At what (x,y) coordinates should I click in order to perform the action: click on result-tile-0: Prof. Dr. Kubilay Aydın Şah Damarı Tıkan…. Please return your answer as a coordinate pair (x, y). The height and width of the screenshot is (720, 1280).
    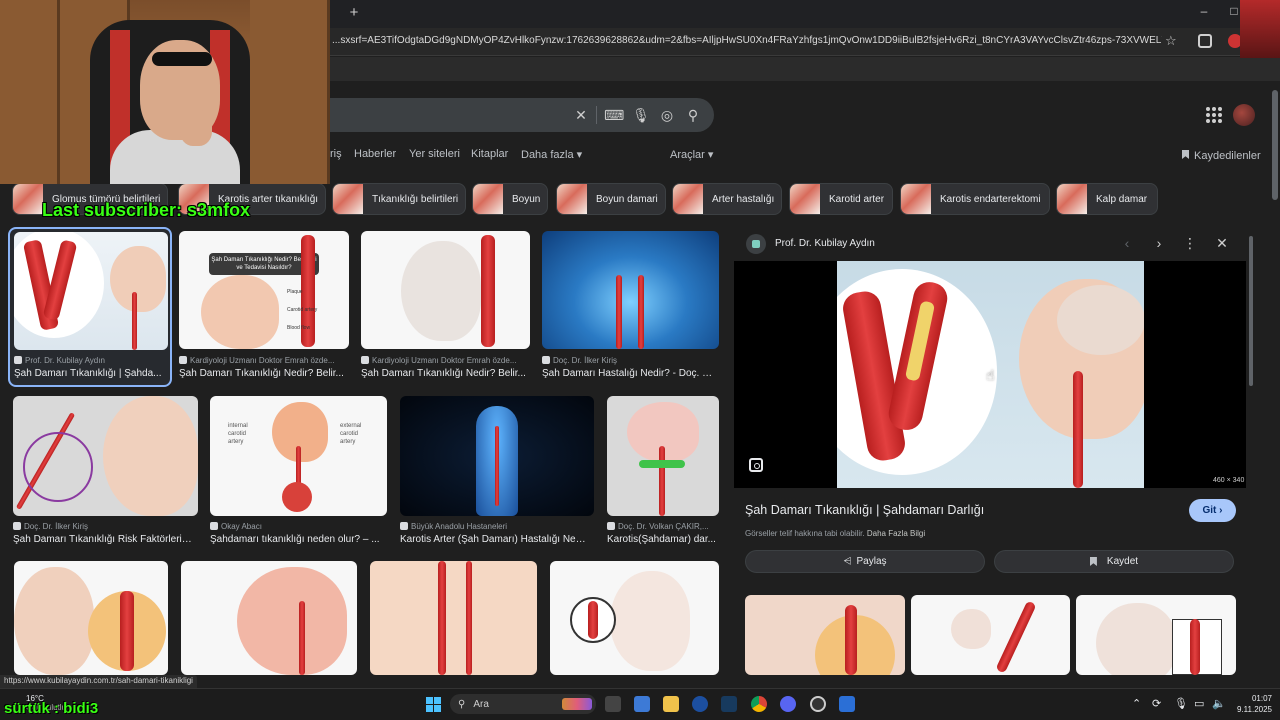
    Looking at the image, I should click on (91, 307).